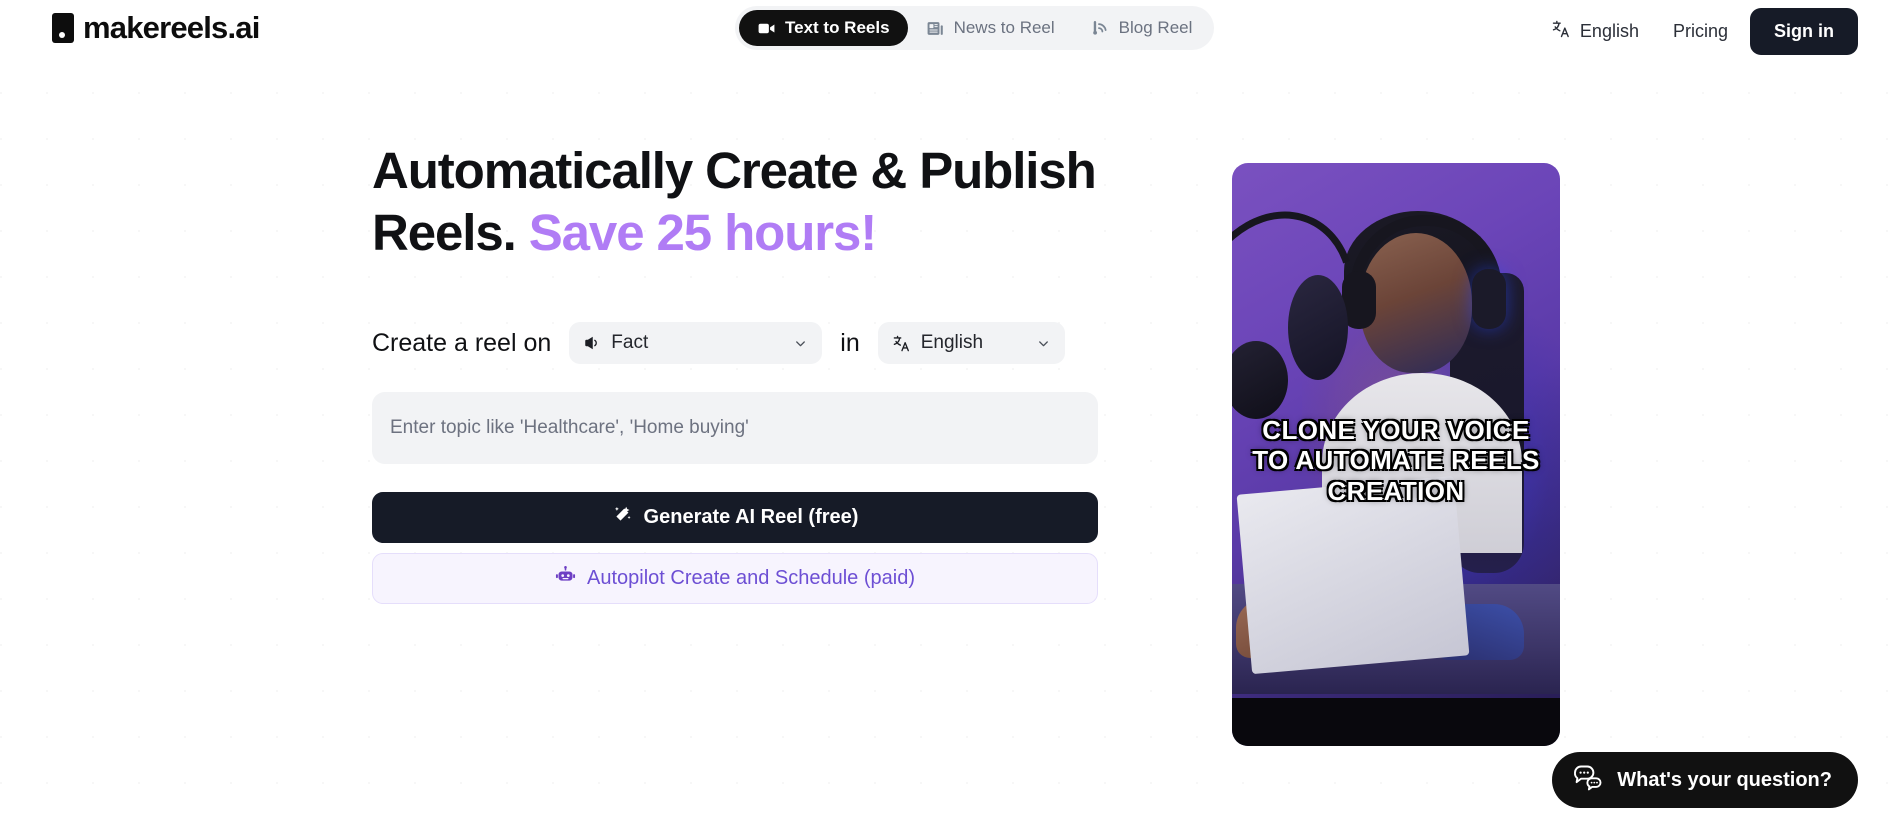 This screenshot has height=826, width=1902. I want to click on tab-label: News to Reel, so click(1004, 27).